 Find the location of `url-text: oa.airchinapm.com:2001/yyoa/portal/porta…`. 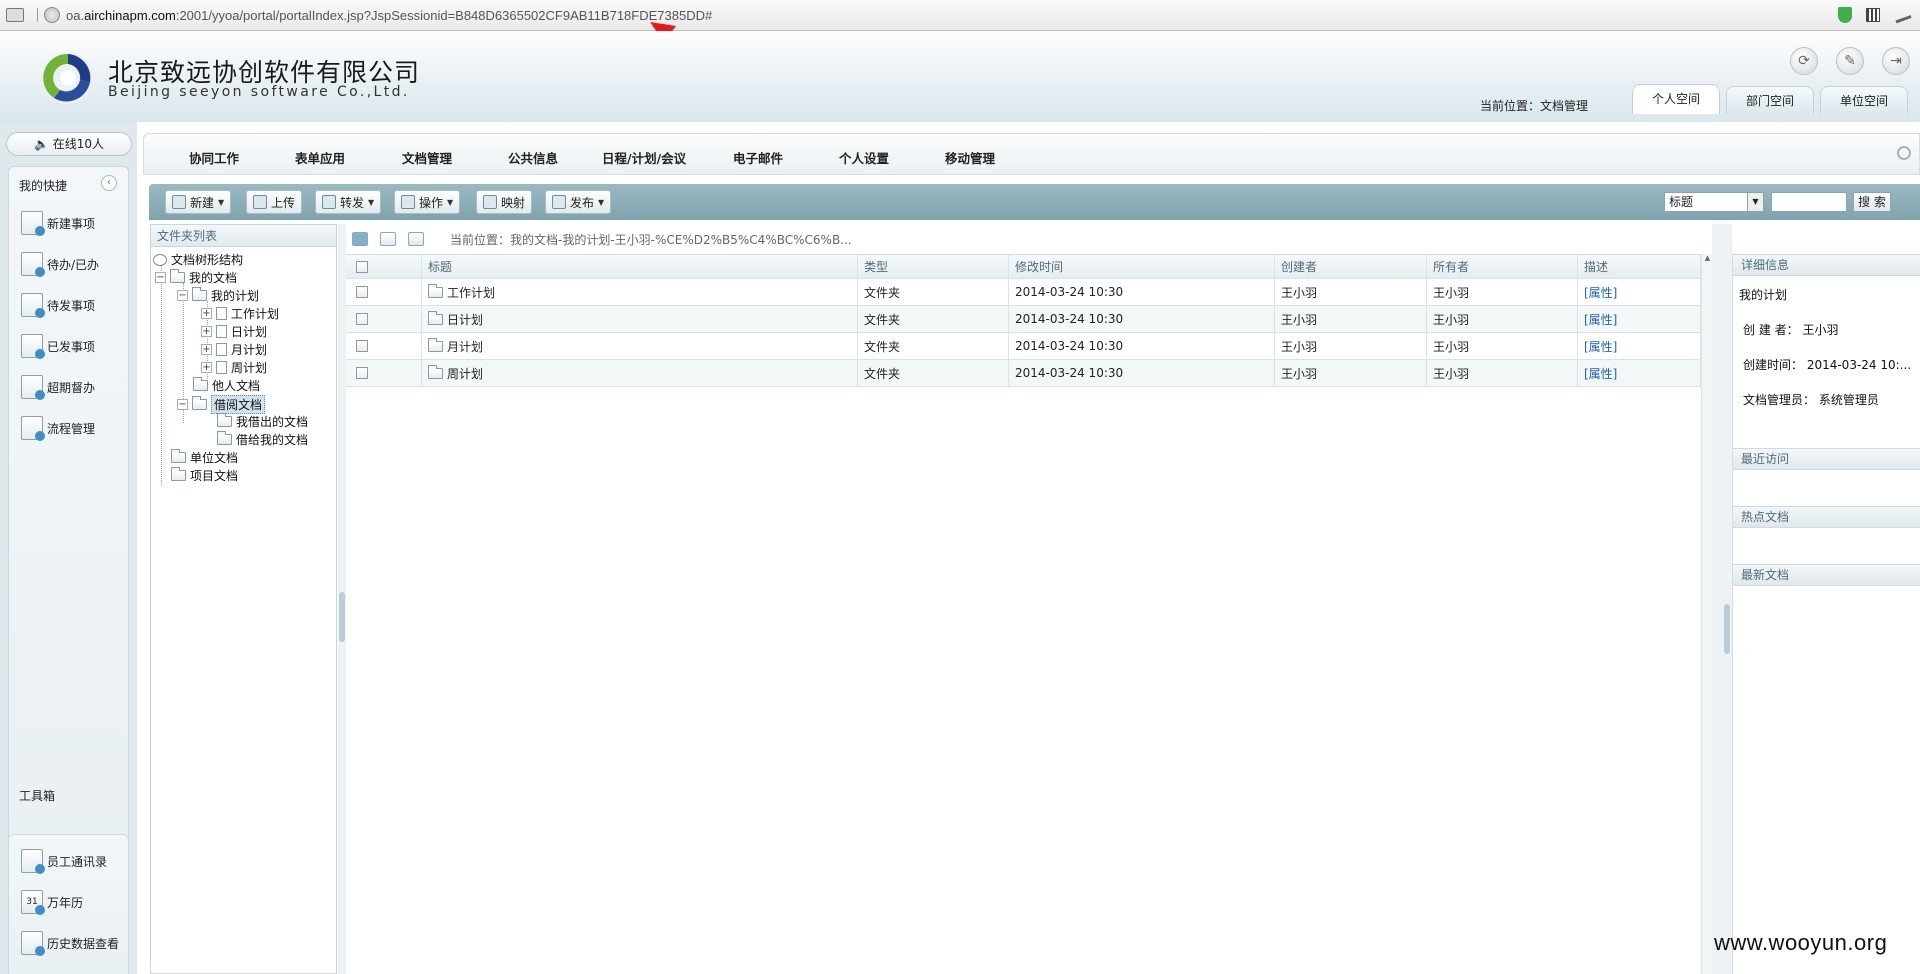

url-text: oa.airchinapm.com:2001/yyoa/portal/porta… is located at coordinates (389, 15).